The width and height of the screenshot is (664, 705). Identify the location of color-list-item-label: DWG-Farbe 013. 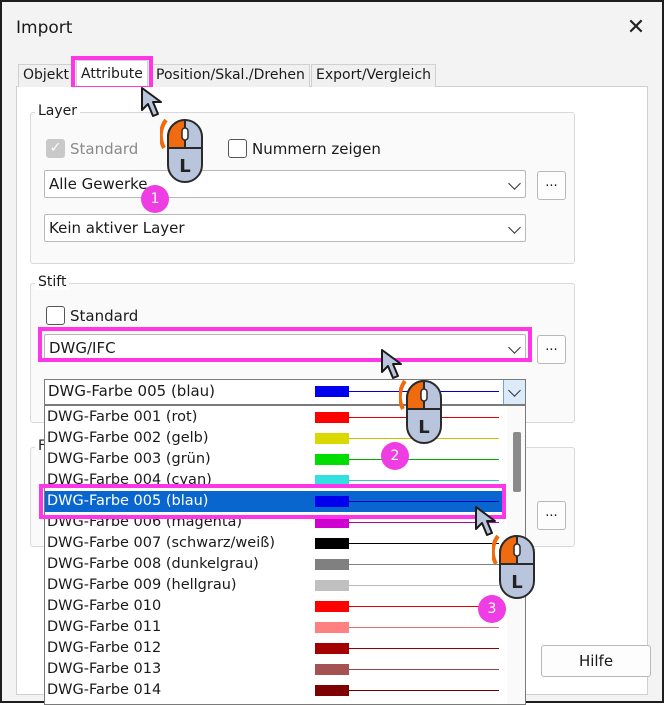
(104, 669).